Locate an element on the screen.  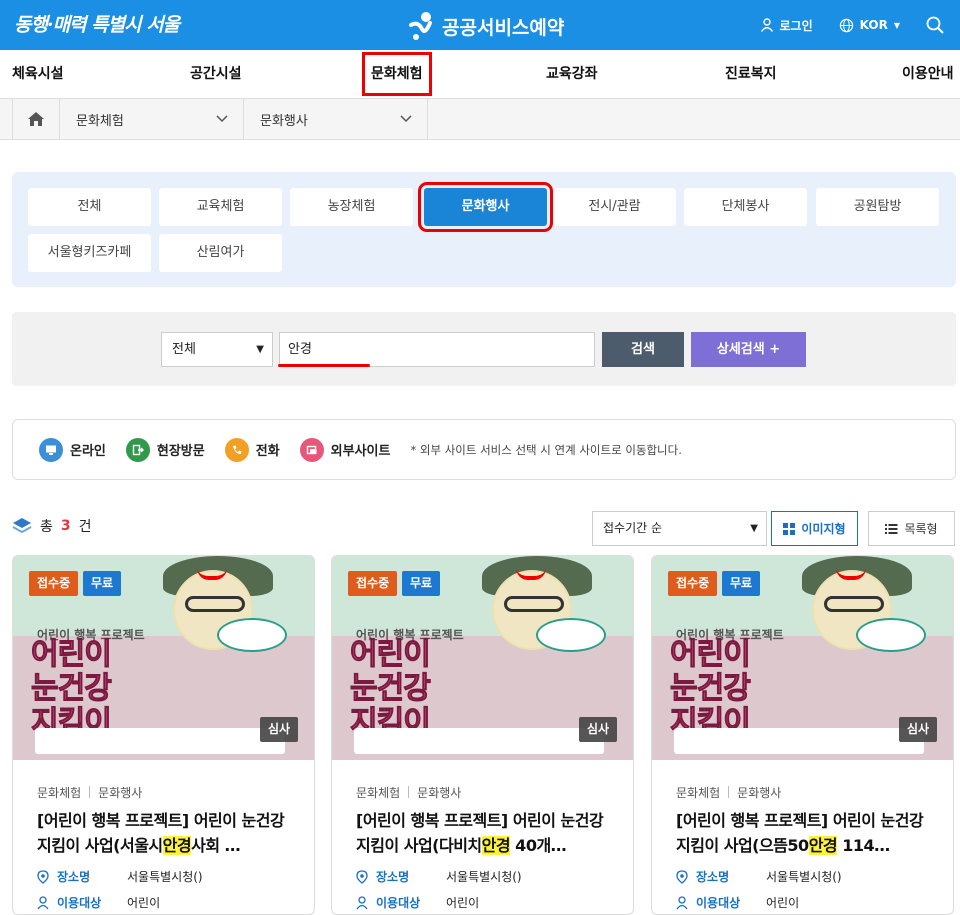
list-icon is located at coordinates (891, 528).